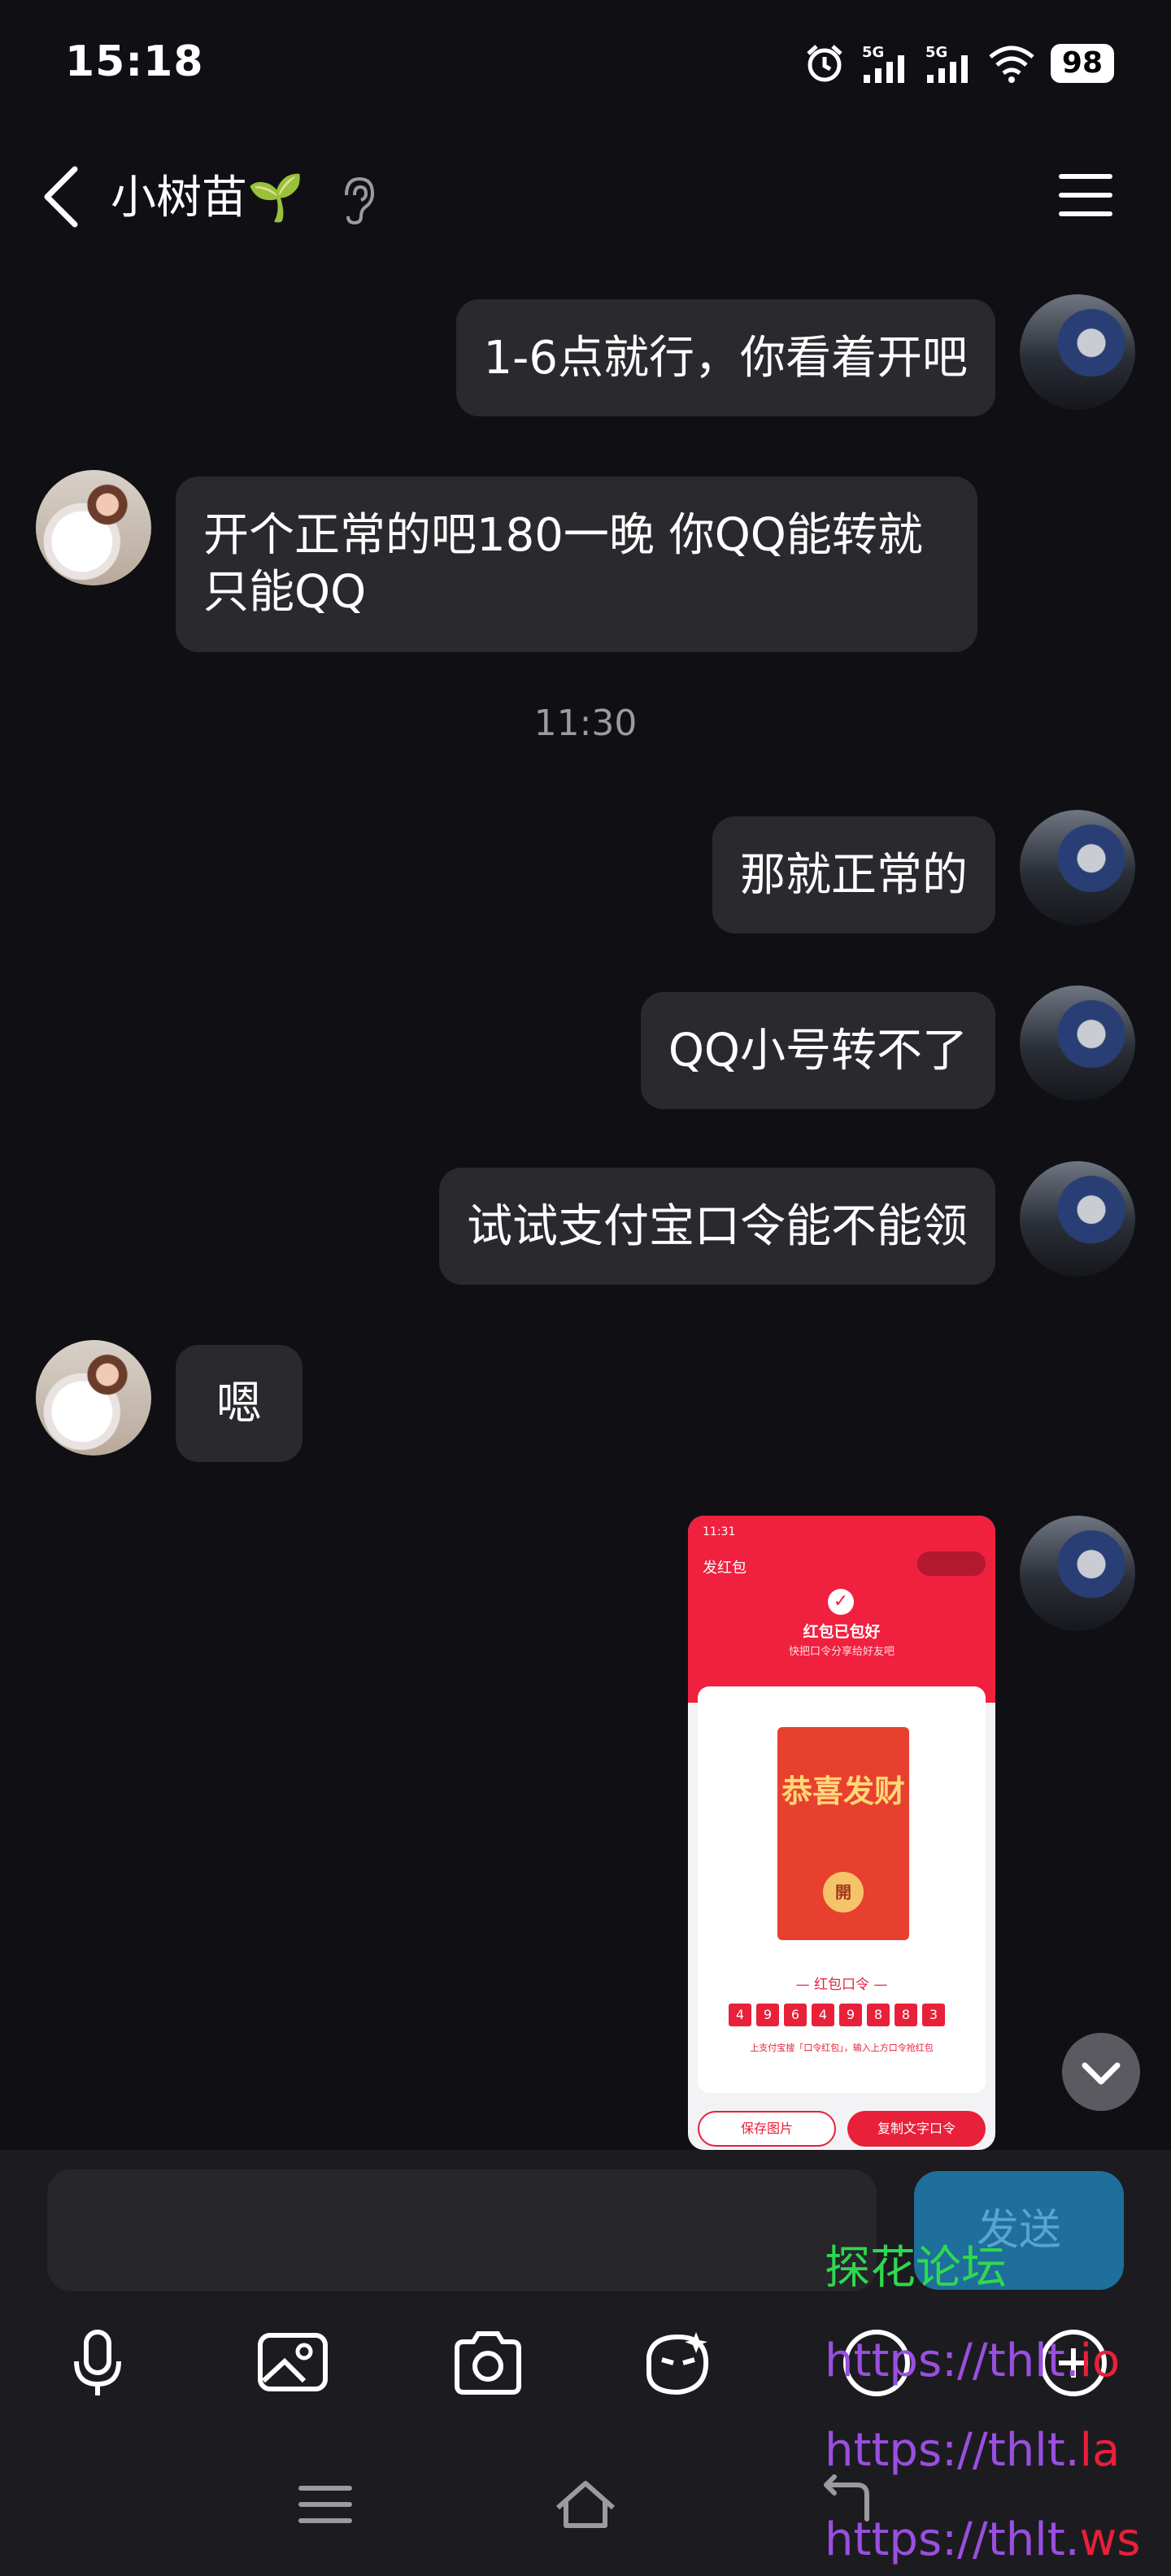 The height and width of the screenshot is (2576, 1171). Describe the element at coordinates (293, 2363) in the screenshot. I see `image-icon` at that location.